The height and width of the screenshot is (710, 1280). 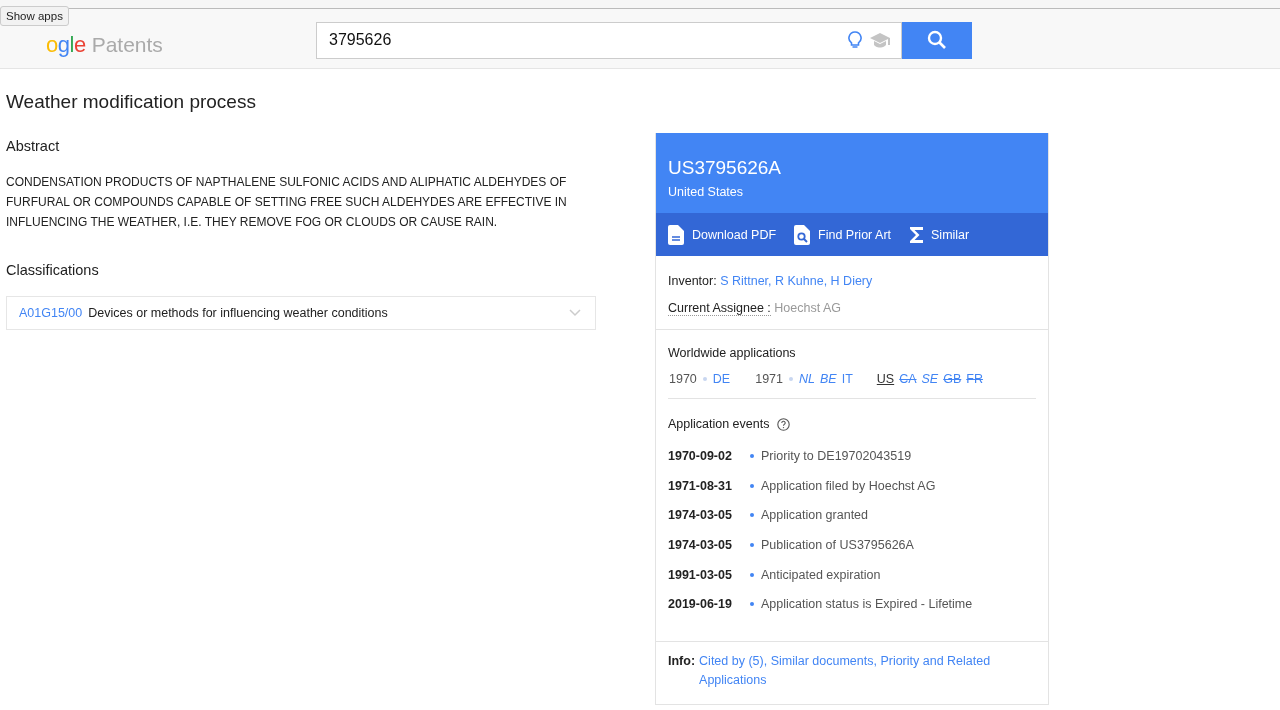 What do you see at coordinates (692, 281) in the screenshot?
I see `inventor-label: Inventor:` at bounding box center [692, 281].